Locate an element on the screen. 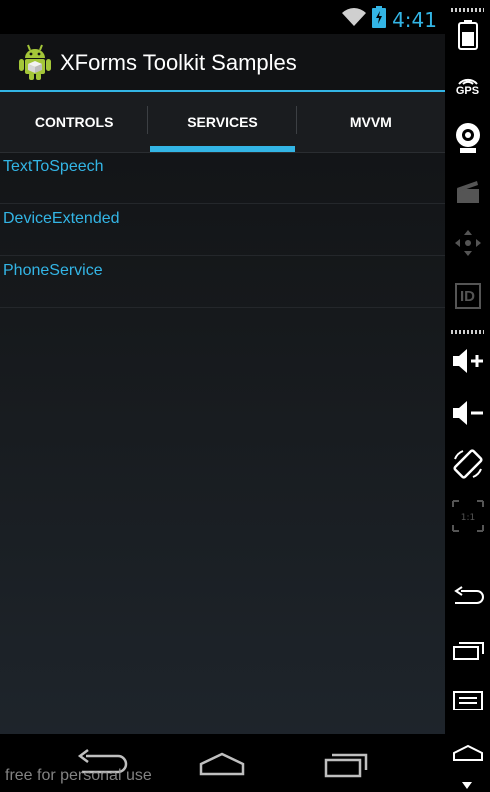  tab-controls: CONTROLS is located at coordinates (74, 122).